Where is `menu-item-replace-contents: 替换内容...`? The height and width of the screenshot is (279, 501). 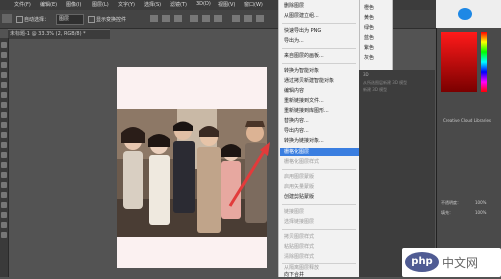 menu-item-replace-contents: 替换内容... is located at coordinates (321, 121).